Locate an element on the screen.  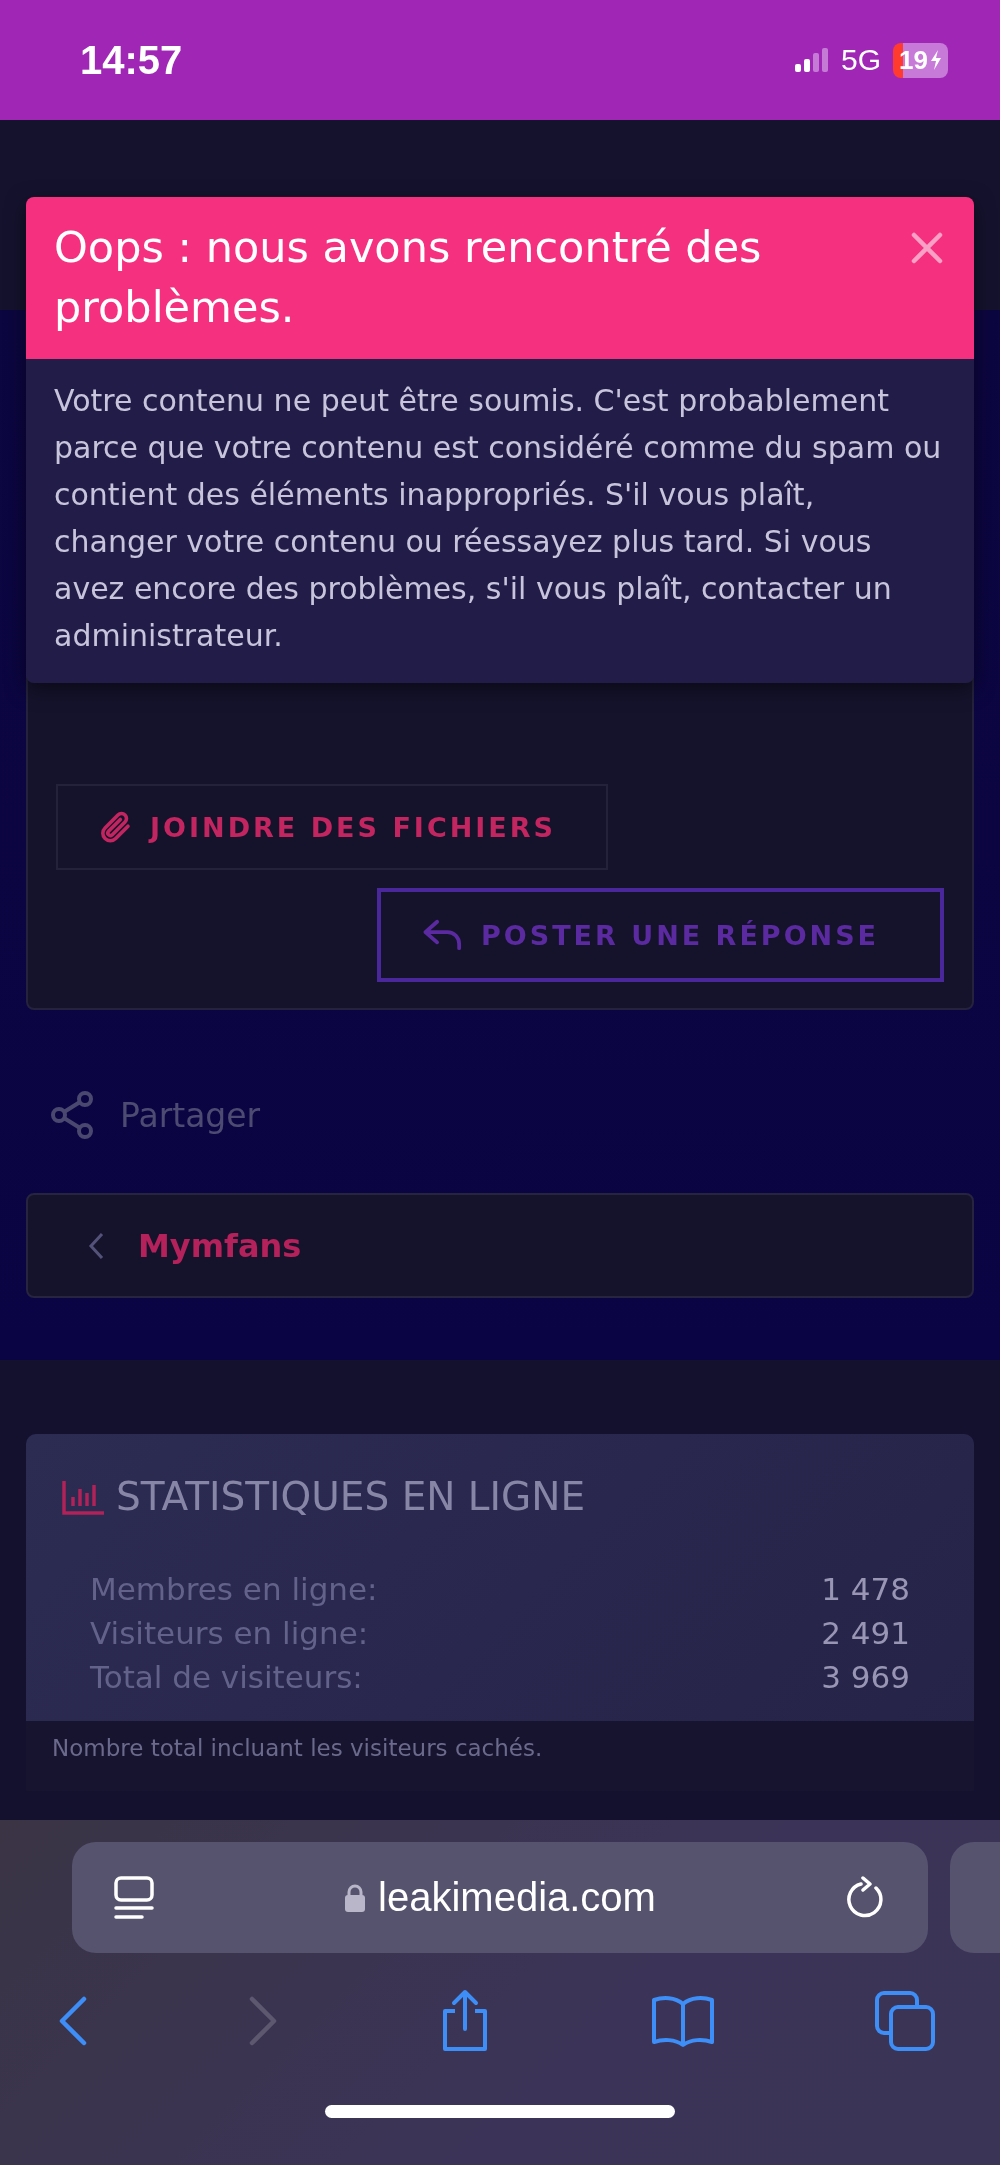
stat-label: Membres en ligne: is located at coordinates (234, 1589).